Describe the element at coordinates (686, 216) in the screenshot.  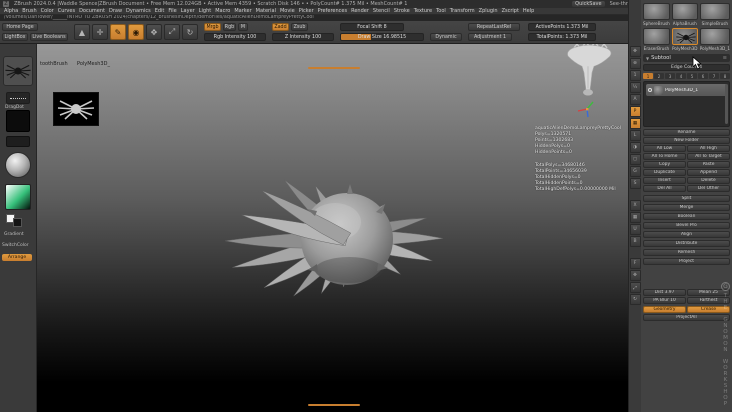
I see `subsection-header: Boolean` at that location.